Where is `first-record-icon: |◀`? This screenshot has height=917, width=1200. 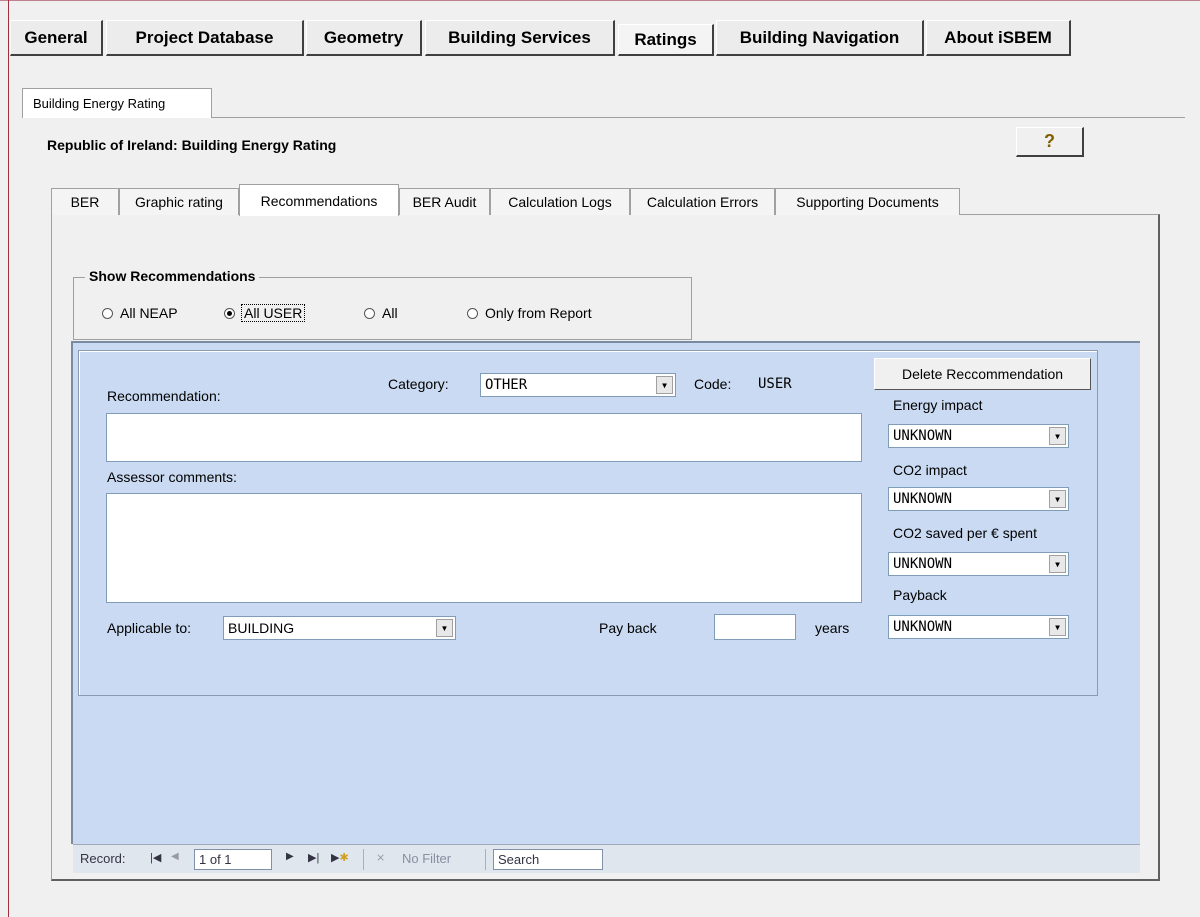
first-record-icon: |◀ is located at coordinates (155, 857).